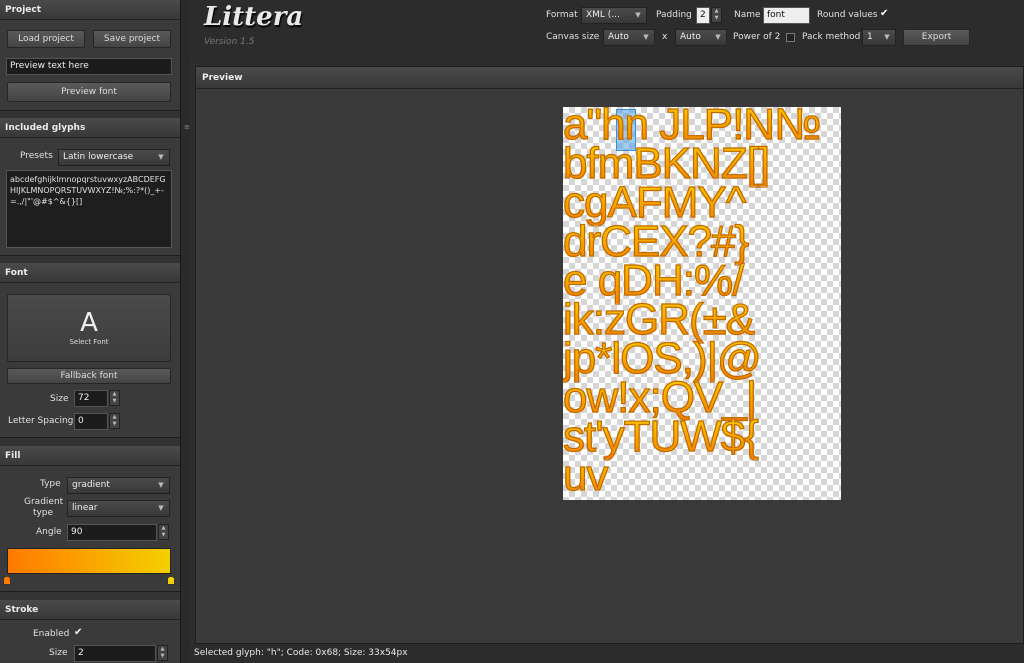 The width and height of the screenshot is (1024, 663). I want to click on canvas-width-dropdown: Auto ▼, so click(629, 37).